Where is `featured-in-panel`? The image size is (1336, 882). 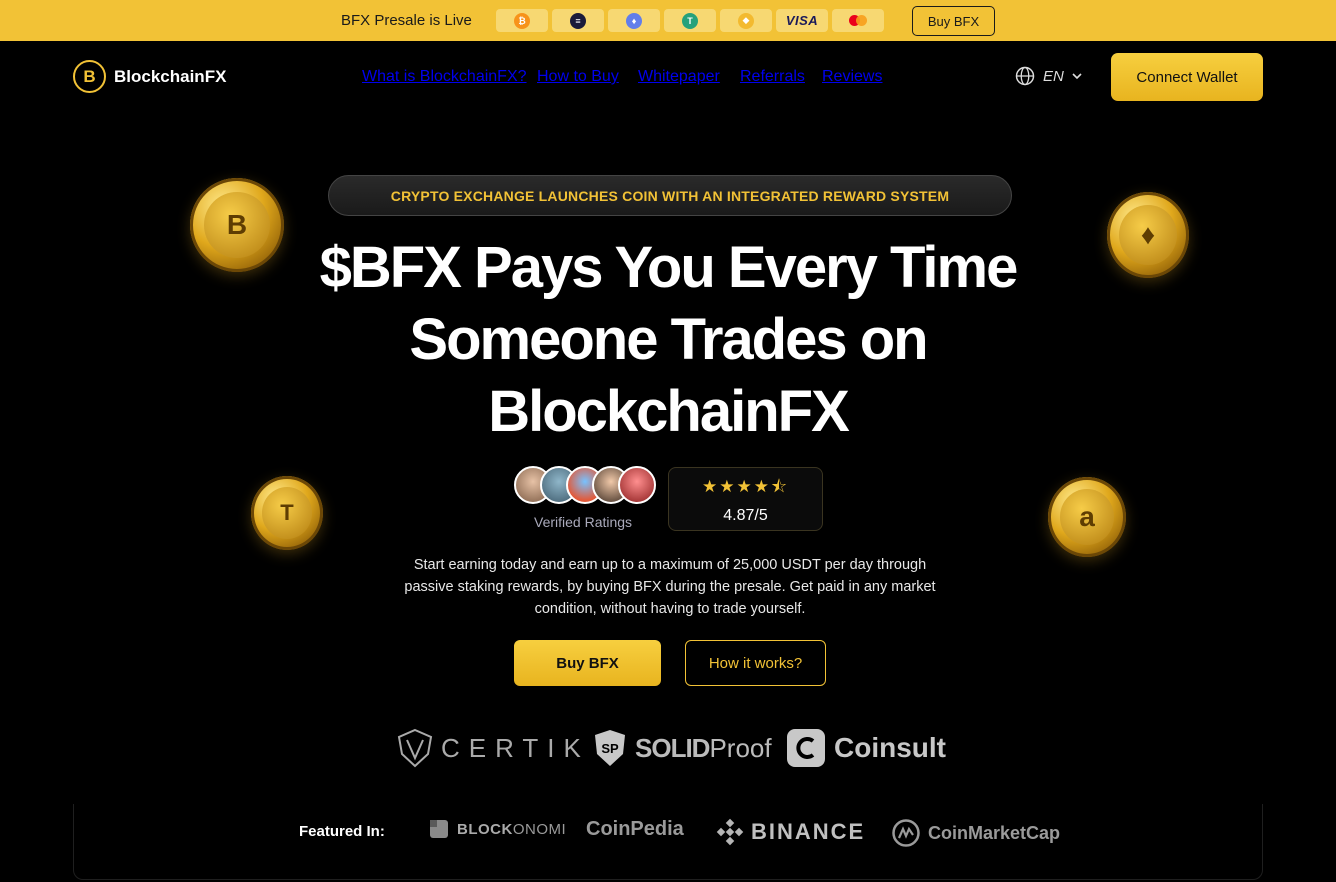
featured-in-panel is located at coordinates (668, 842).